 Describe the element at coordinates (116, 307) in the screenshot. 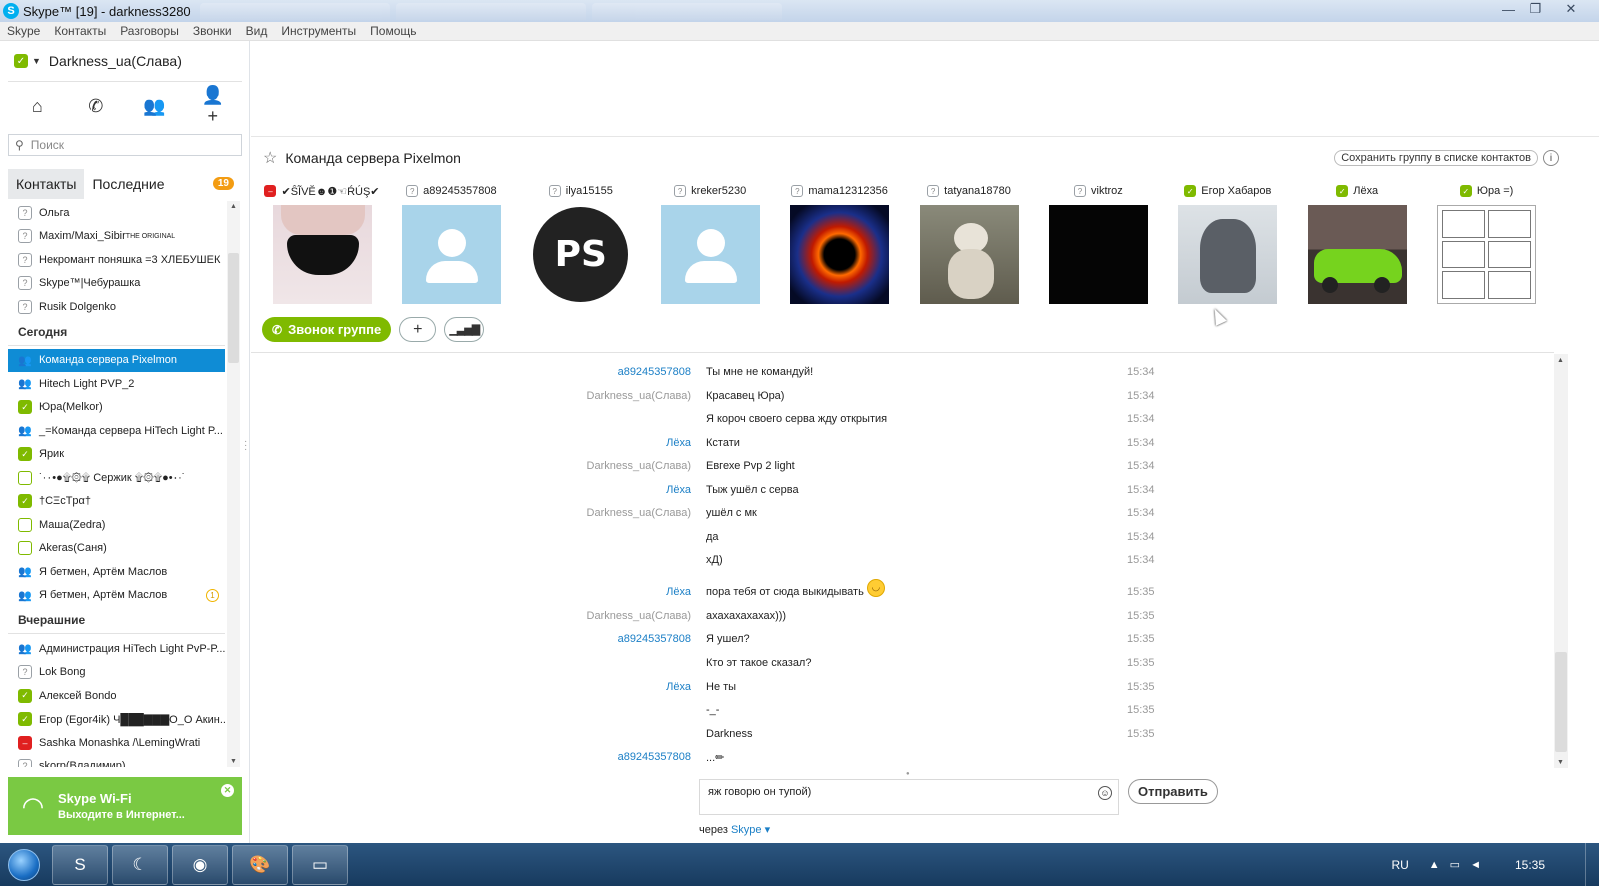

I see `contact-item: ? Rusik Dolgenko` at that location.